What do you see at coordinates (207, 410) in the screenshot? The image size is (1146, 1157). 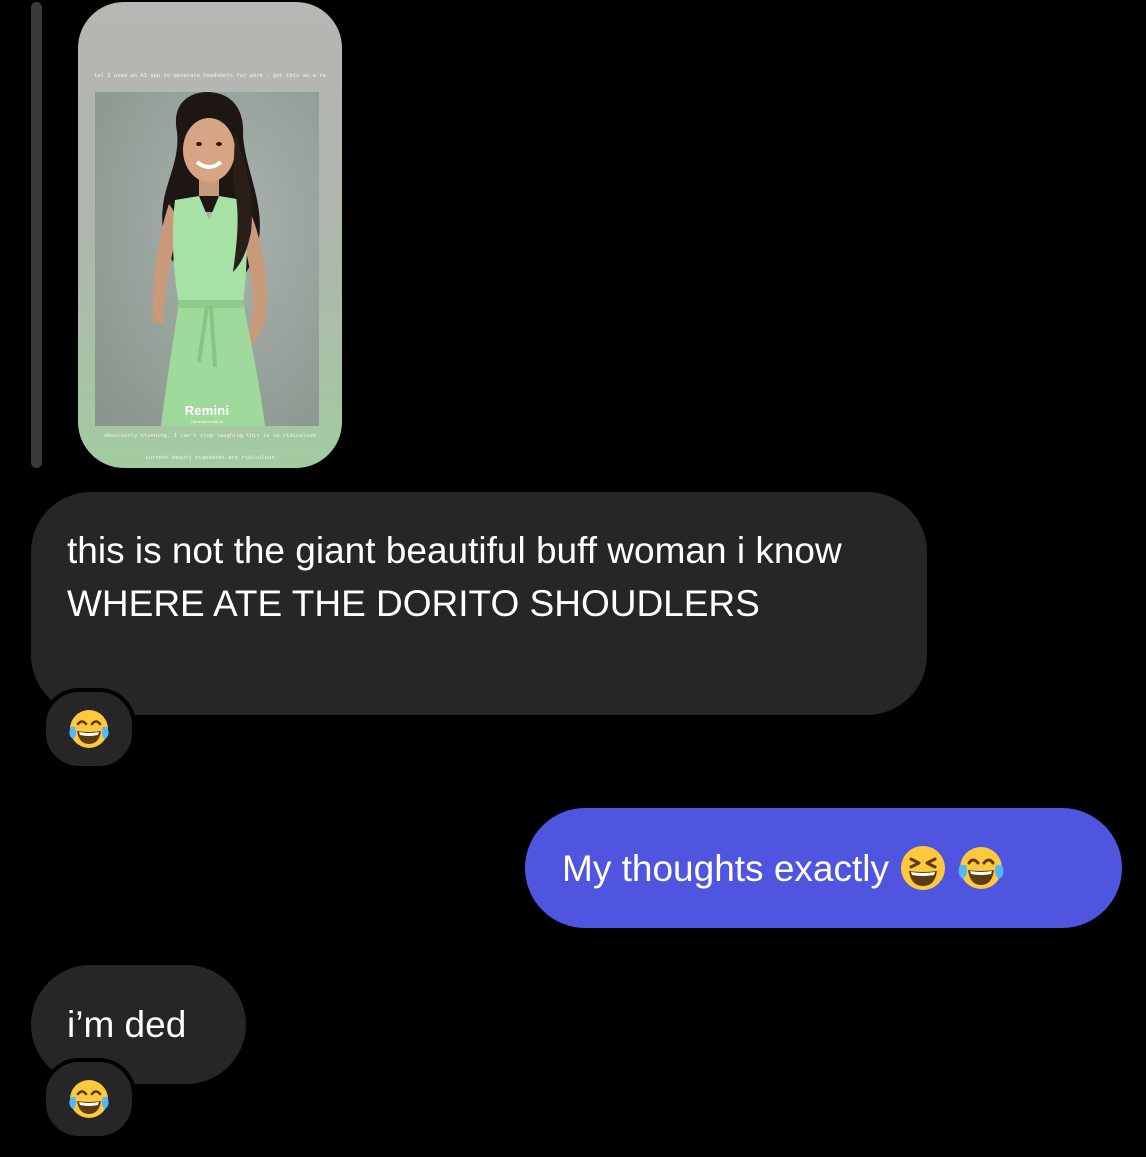 I see `remini-watermark: Remini` at bounding box center [207, 410].